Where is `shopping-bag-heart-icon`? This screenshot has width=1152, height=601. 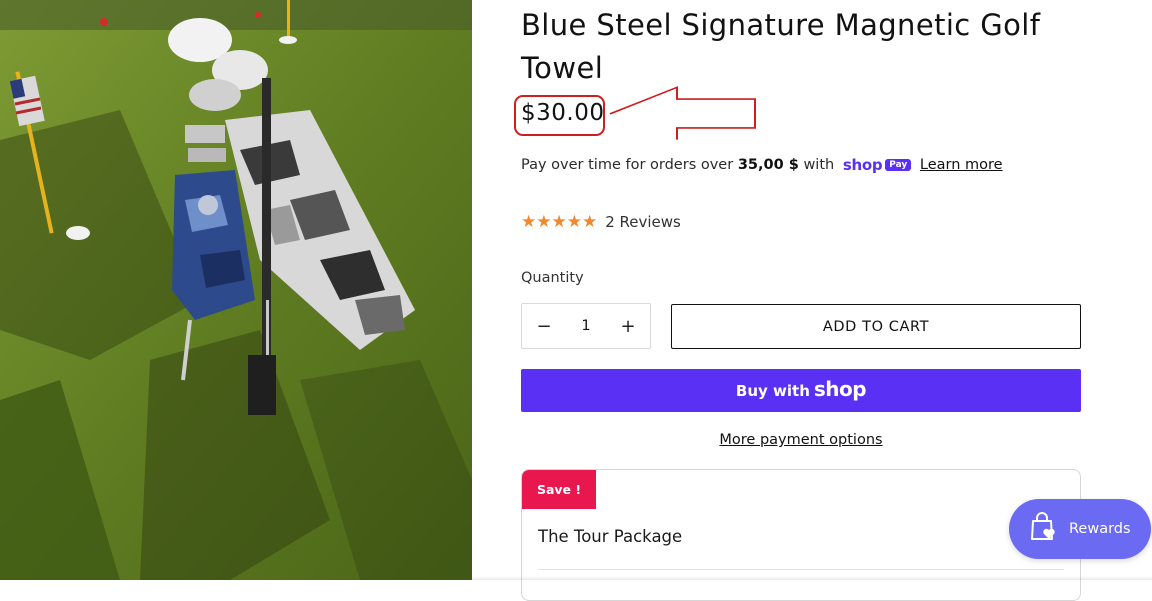 shopping-bag-heart-icon is located at coordinates (1043, 529).